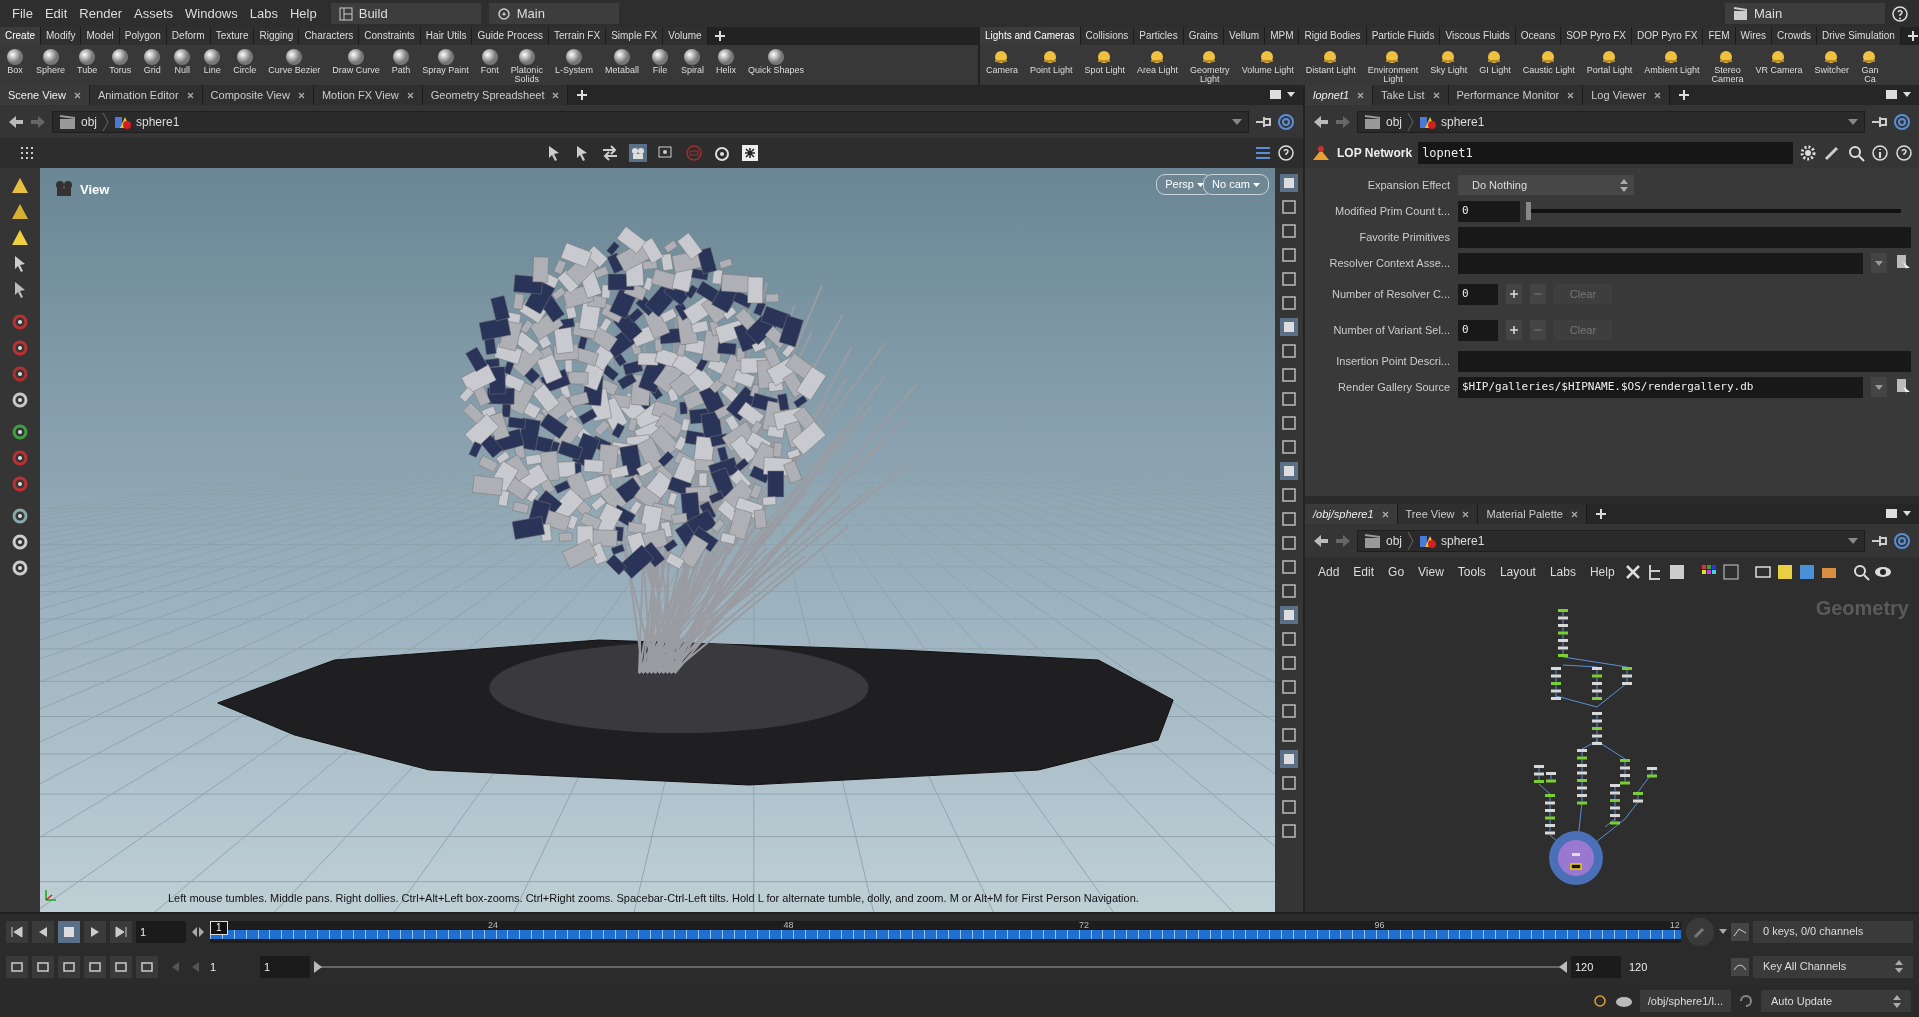 The width and height of the screenshot is (1919, 1017). Describe the element at coordinates (1489, 211) in the screenshot. I see `number-field: 0` at that location.